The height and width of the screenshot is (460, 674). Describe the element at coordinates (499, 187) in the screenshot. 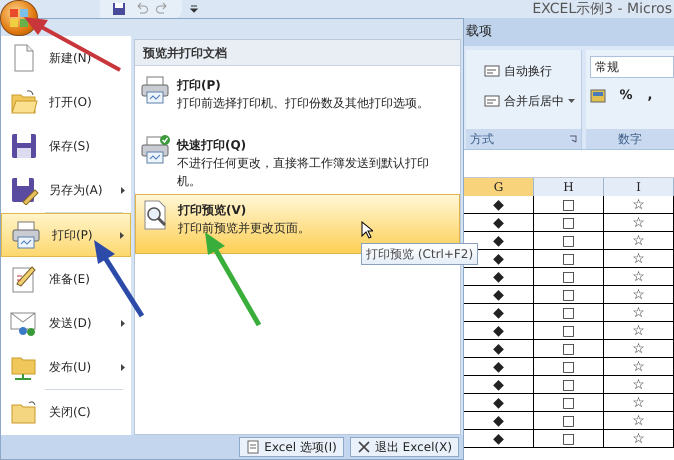

I see `column-header: G` at that location.